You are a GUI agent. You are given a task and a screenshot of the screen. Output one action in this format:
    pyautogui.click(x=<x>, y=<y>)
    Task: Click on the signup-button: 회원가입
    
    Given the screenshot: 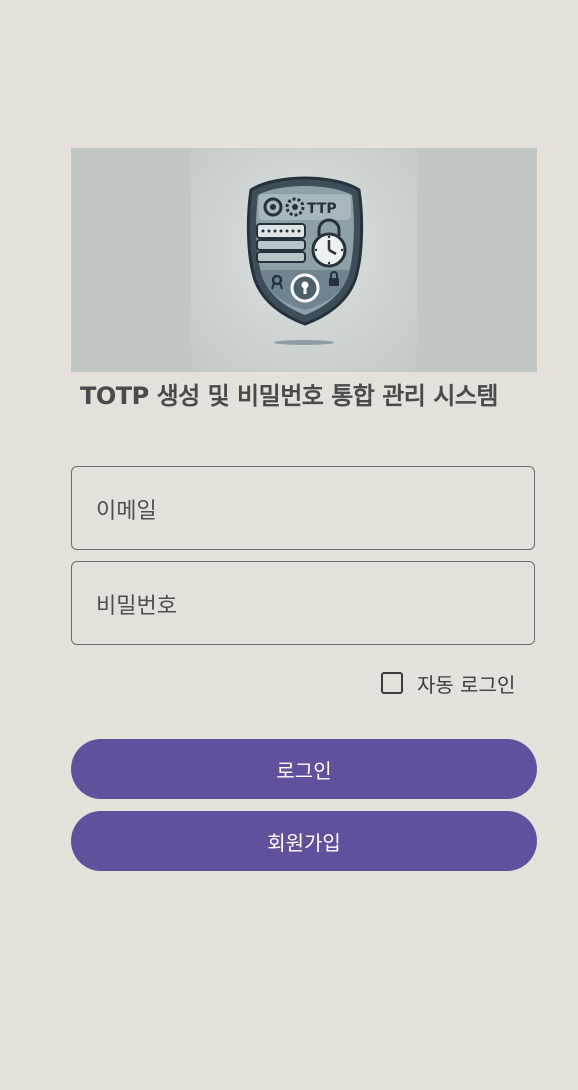 What is the action you would take?
    pyautogui.click(x=304, y=841)
    